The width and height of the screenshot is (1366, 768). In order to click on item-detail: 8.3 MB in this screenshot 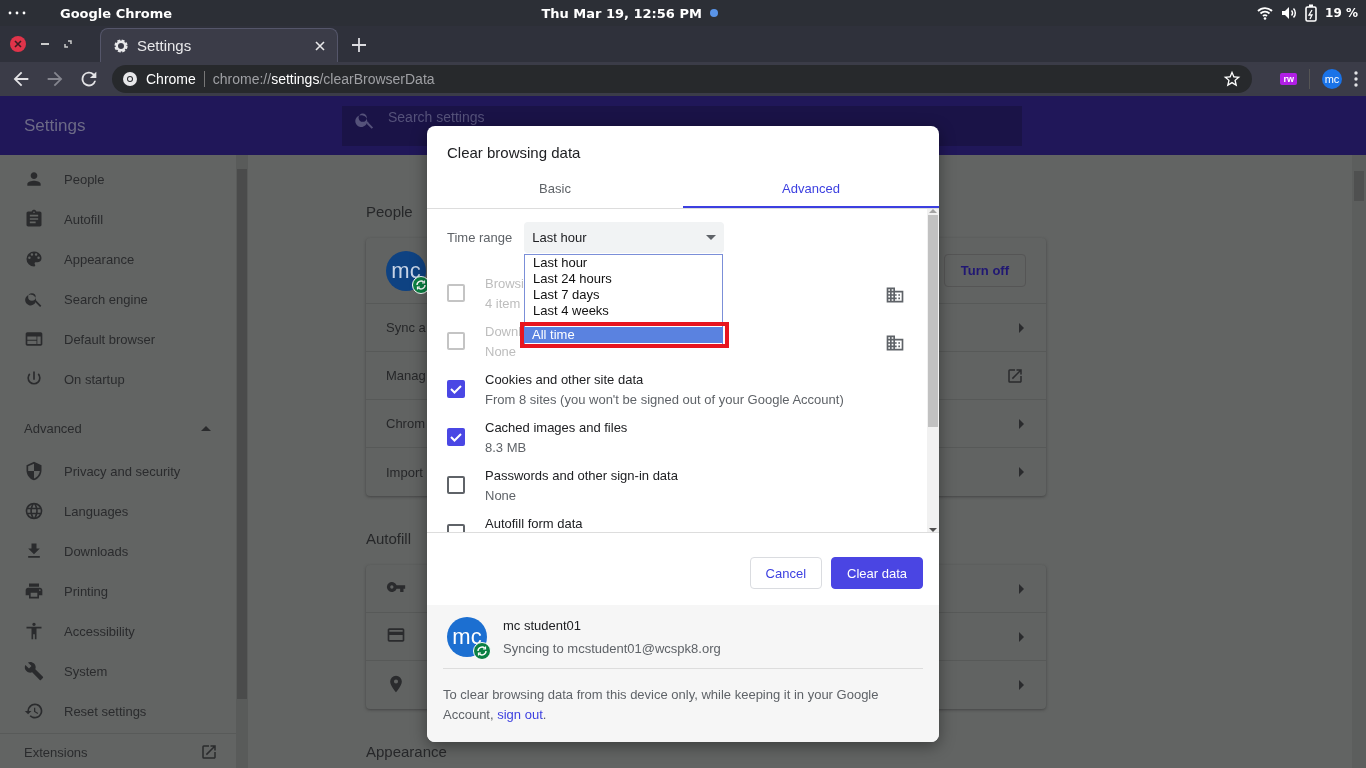, I will do `click(506, 447)`.